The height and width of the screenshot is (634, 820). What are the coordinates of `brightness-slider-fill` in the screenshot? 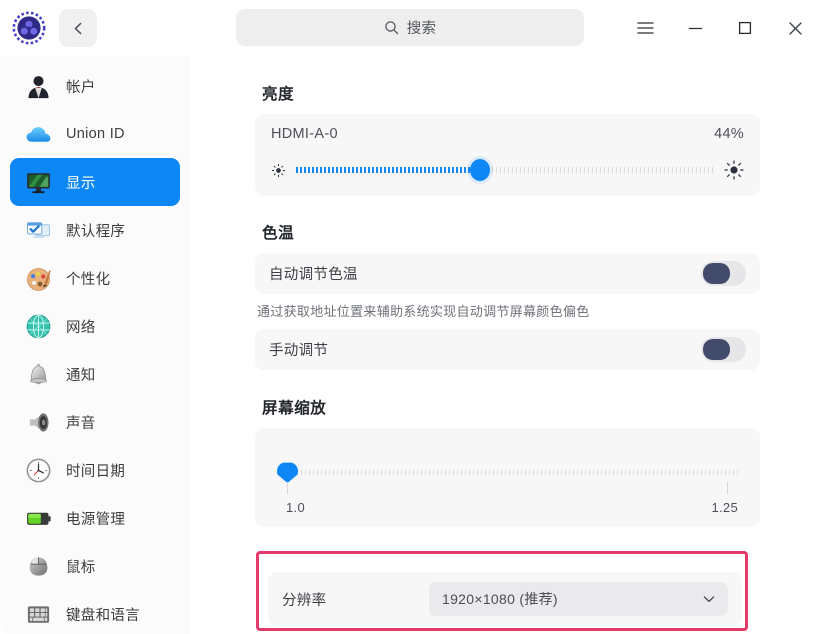 It's located at (388, 170).